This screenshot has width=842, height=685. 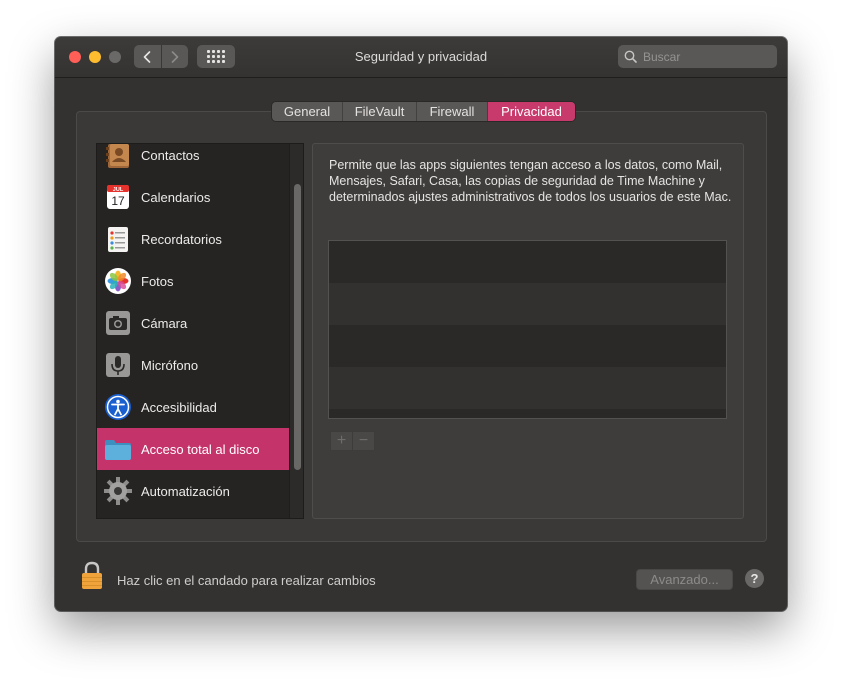 I want to click on tab-filevault: FileVault, so click(x=380, y=111).